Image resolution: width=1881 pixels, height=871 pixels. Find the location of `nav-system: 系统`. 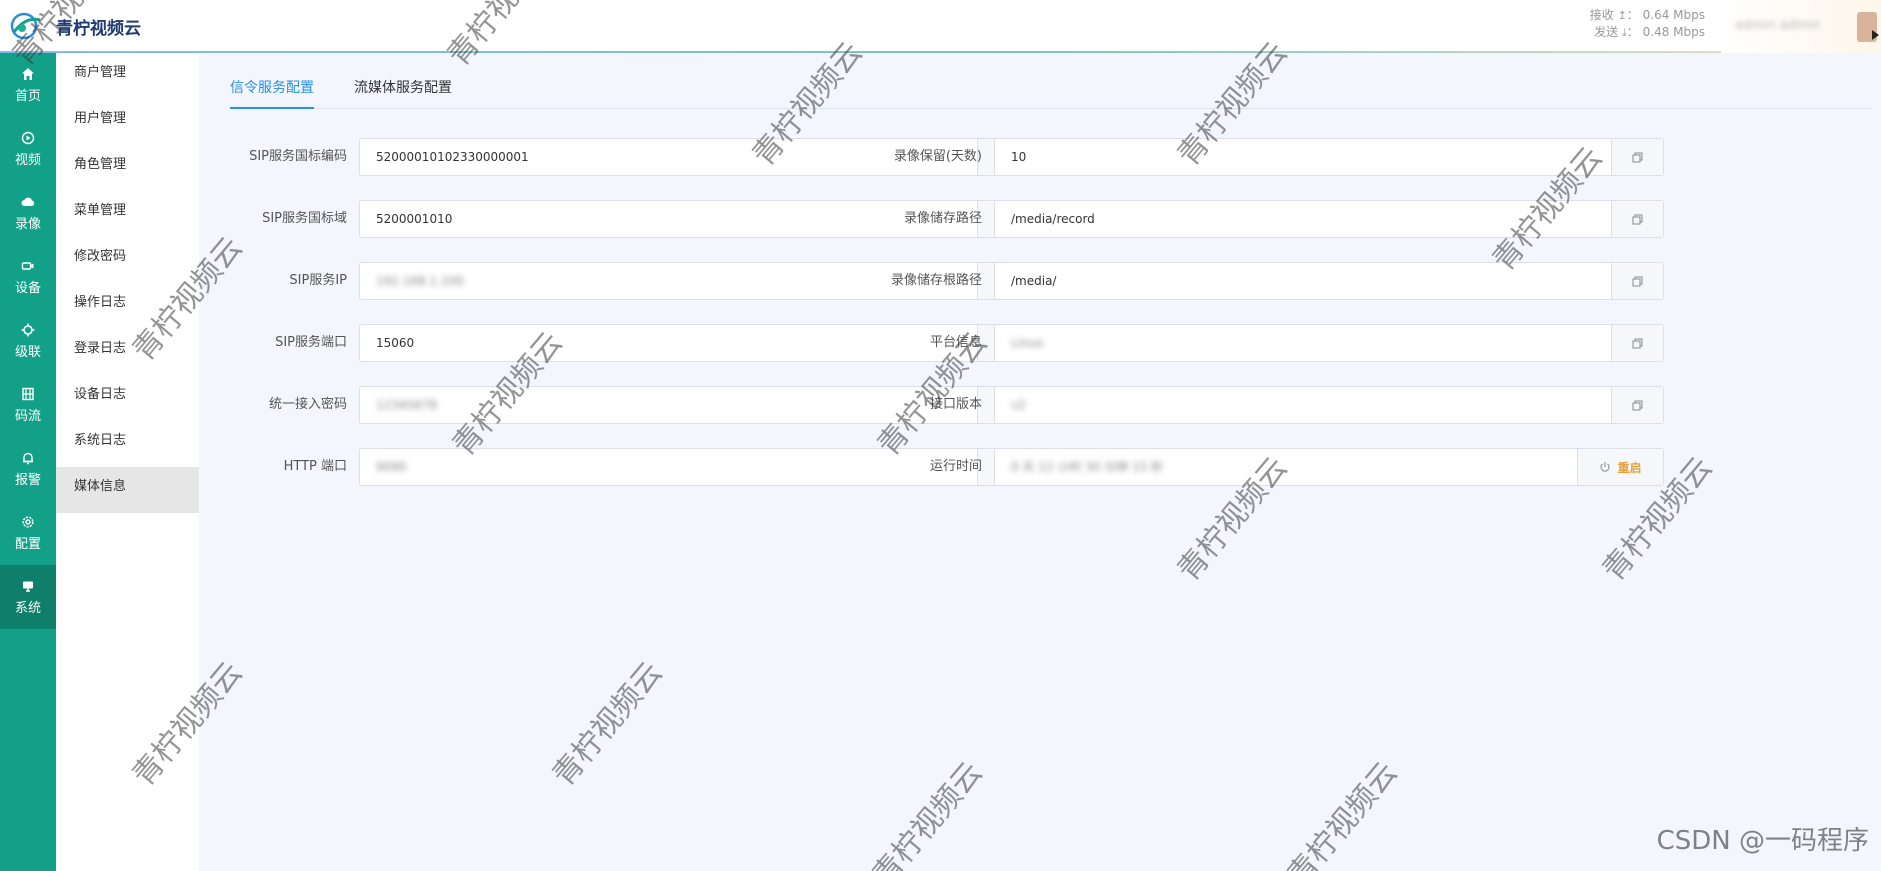

nav-system: 系统 is located at coordinates (28, 597).